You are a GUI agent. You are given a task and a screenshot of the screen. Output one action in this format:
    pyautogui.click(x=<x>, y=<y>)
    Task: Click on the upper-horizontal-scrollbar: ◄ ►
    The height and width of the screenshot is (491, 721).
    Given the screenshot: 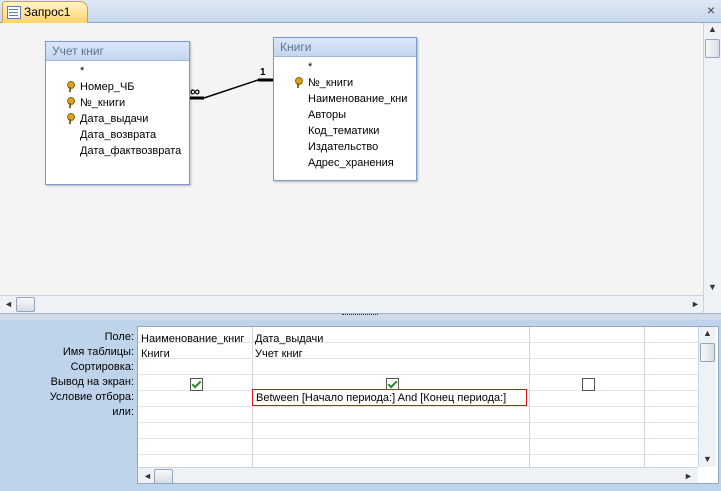 What is the action you would take?
    pyautogui.click(x=351, y=304)
    